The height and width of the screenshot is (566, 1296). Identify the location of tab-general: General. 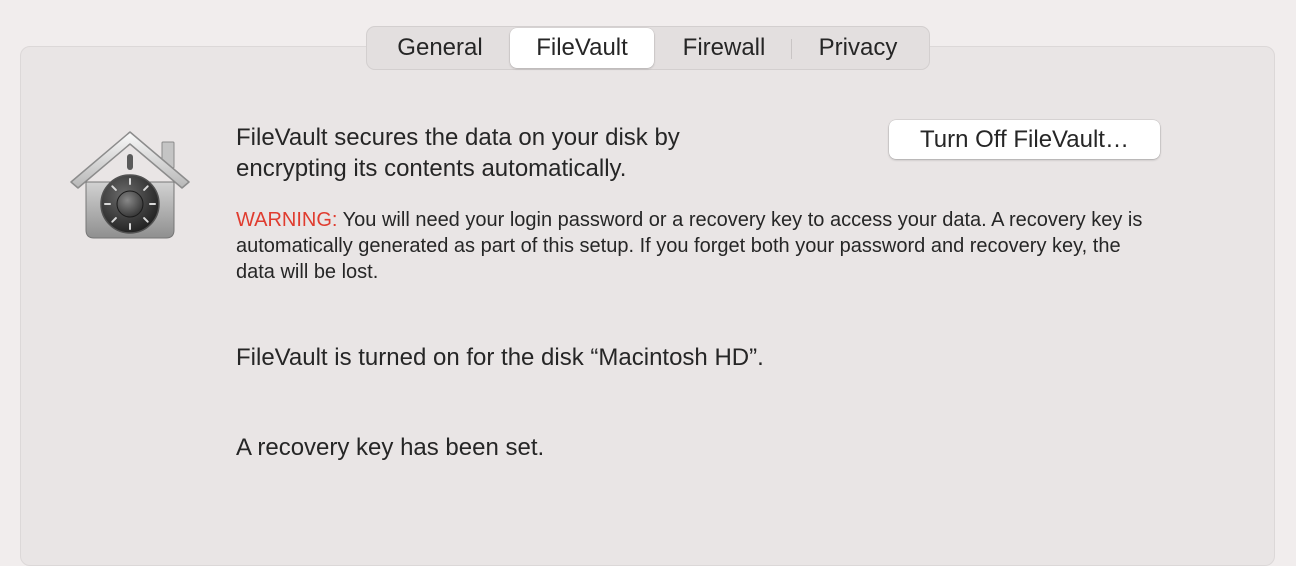
(440, 48).